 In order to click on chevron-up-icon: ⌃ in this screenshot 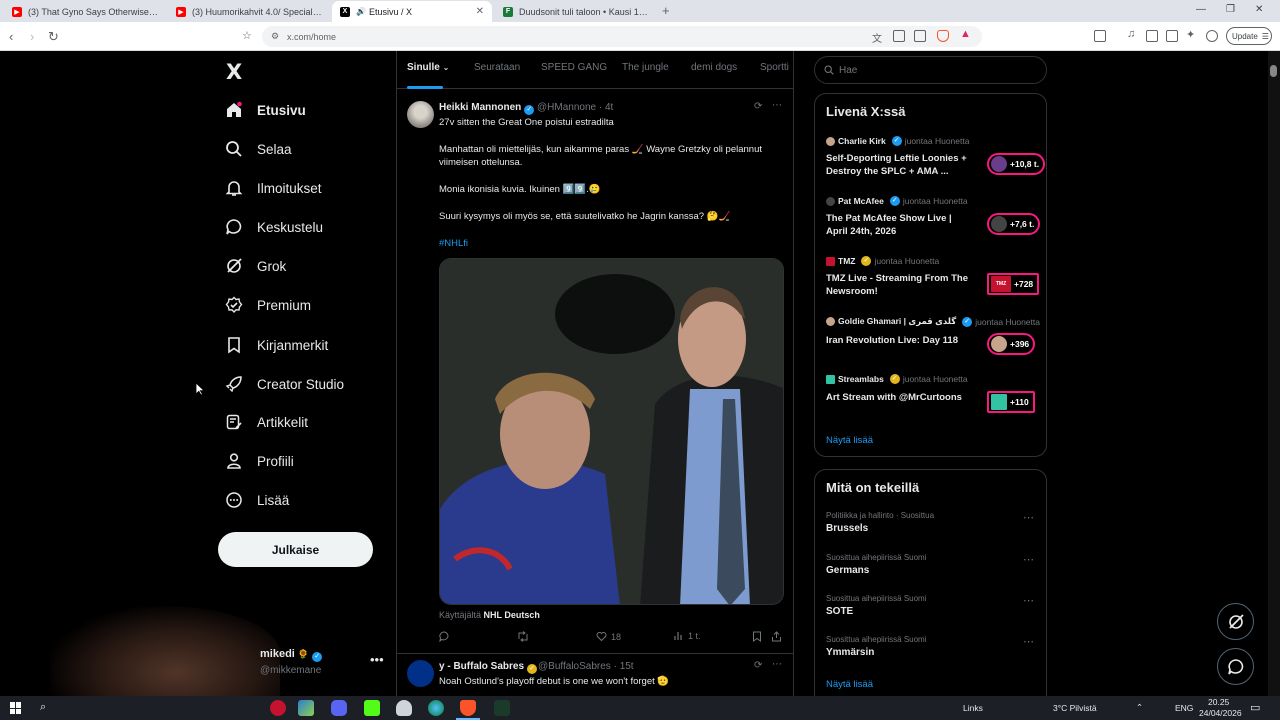, I will do `click(1139, 707)`.